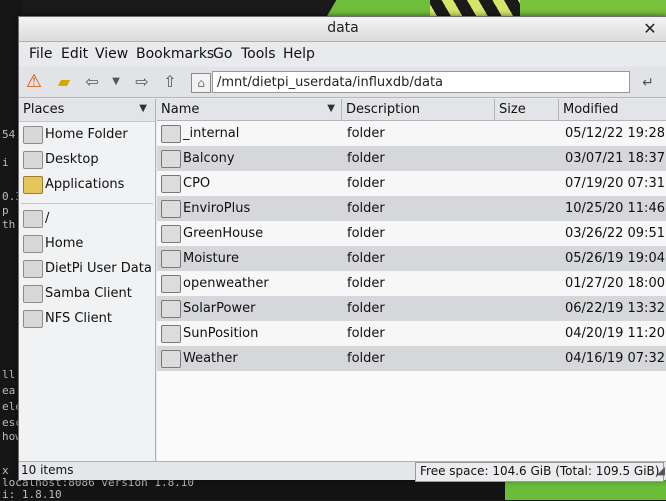  What do you see at coordinates (211, 133) in the screenshot?
I see `file-name: _internal` at bounding box center [211, 133].